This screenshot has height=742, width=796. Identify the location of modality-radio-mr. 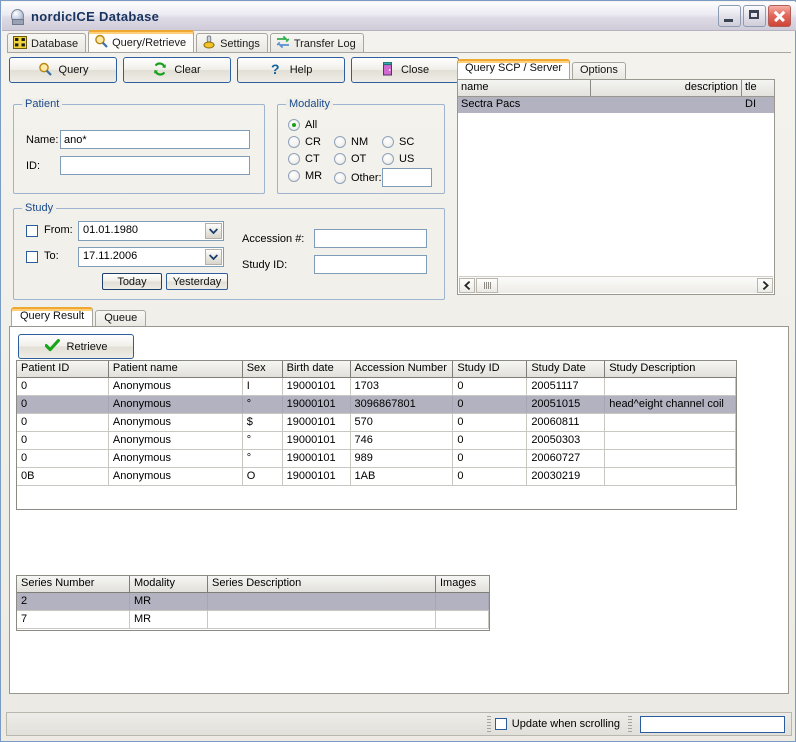
(294, 176).